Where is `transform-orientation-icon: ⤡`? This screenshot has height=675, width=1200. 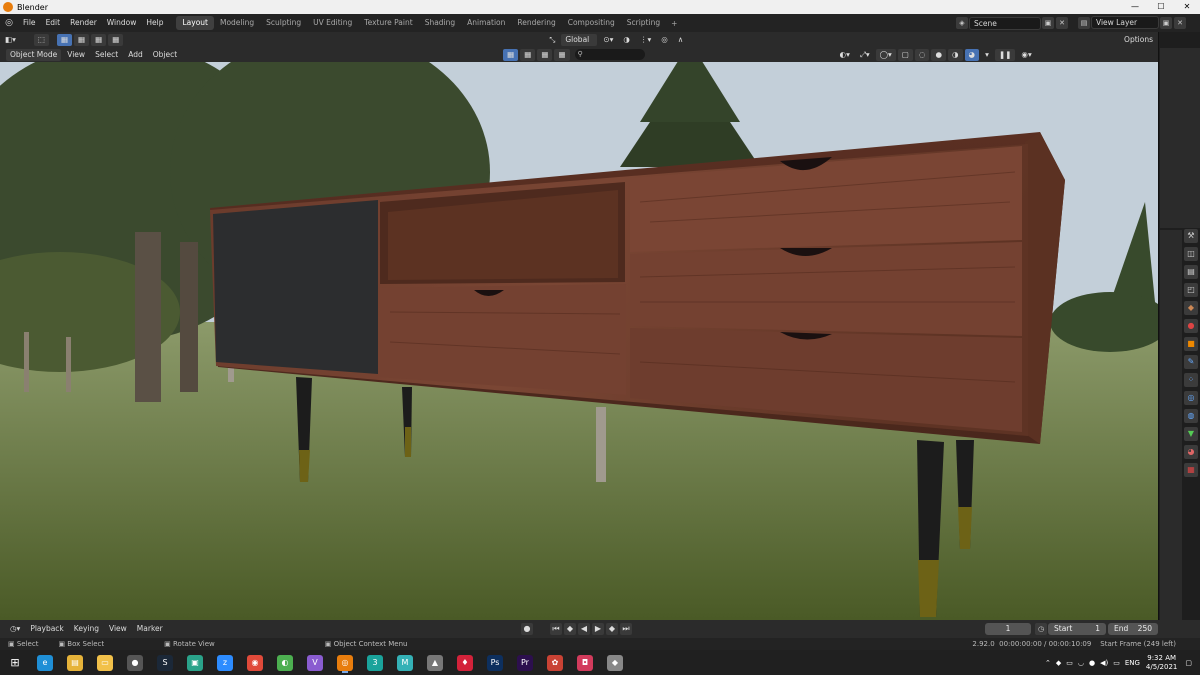 transform-orientation-icon: ⤡ is located at coordinates (552, 40).